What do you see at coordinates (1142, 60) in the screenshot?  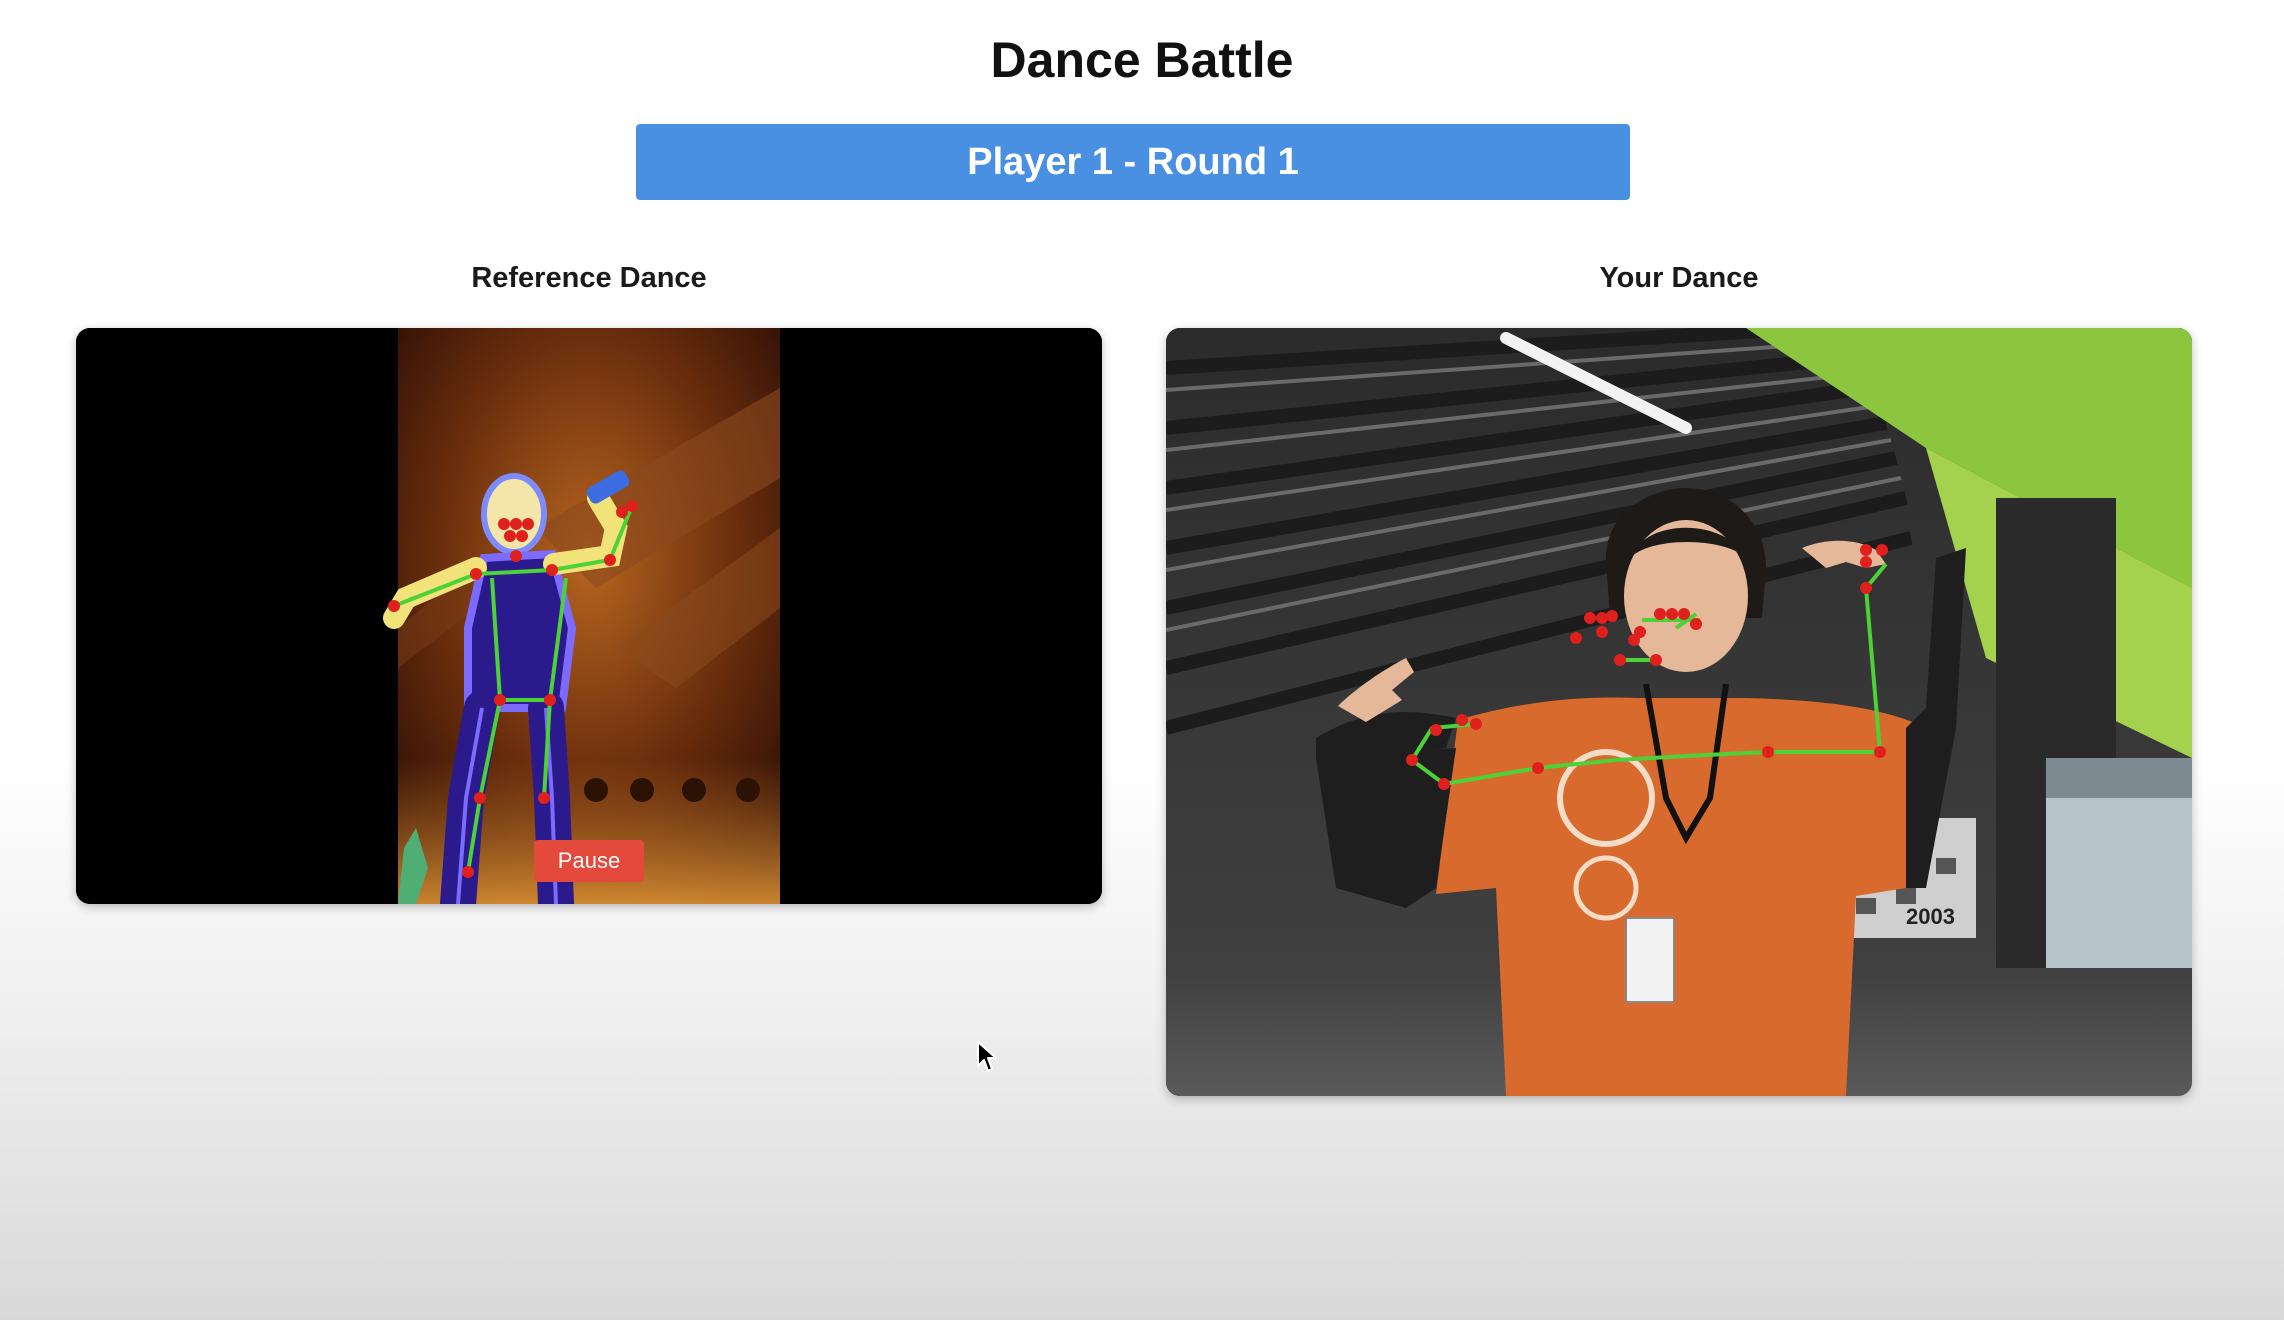 I see `app-title: Dance Battle` at bounding box center [1142, 60].